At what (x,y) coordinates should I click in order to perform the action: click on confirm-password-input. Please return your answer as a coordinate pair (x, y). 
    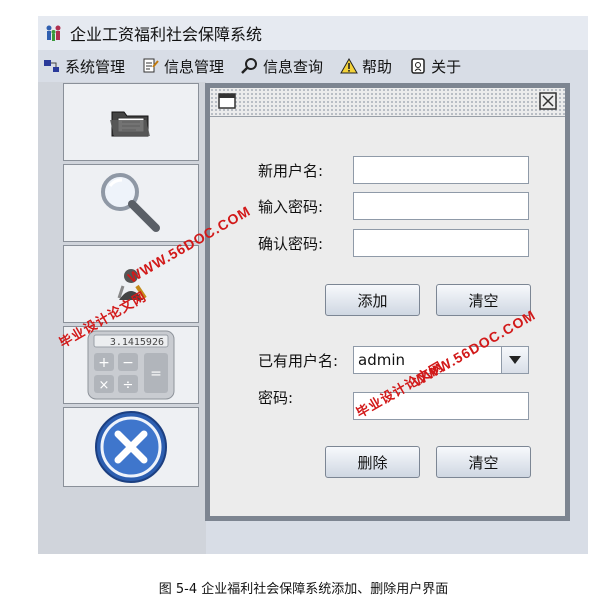
    Looking at the image, I should click on (441, 243).